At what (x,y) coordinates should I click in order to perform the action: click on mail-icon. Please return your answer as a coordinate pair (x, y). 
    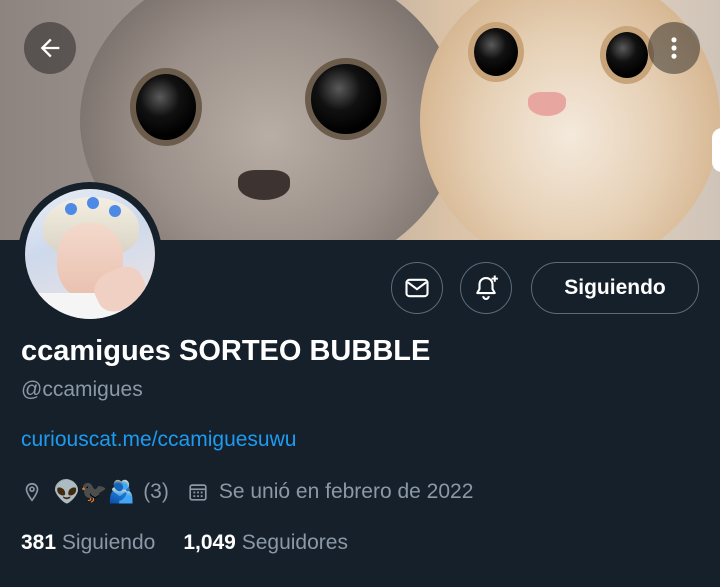
    Looking at the image, I should click on (417, 288).